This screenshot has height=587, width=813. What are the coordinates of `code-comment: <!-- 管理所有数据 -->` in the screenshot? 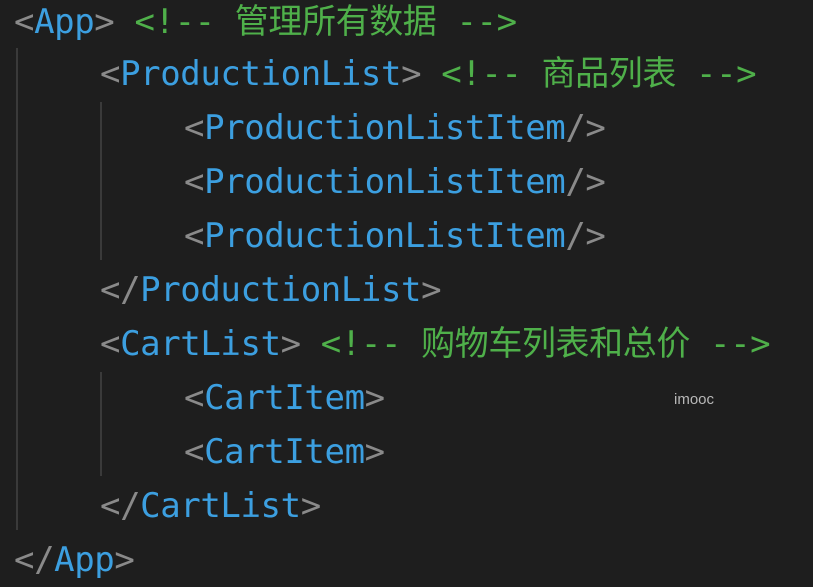 It's located at (325, 22).